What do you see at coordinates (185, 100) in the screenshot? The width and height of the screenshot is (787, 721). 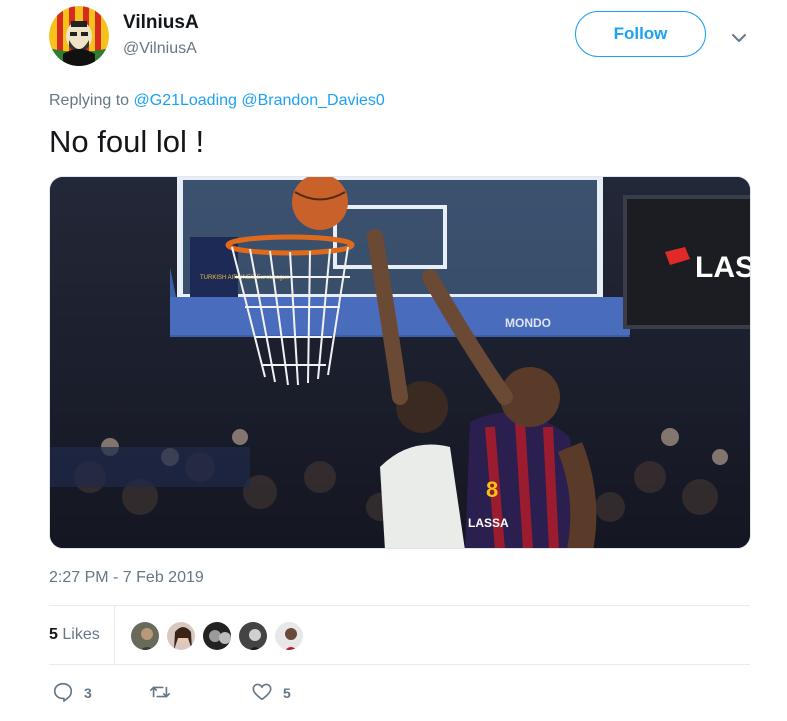 I see `mention-link: @G21Loading` at bounding box center [185, 100].